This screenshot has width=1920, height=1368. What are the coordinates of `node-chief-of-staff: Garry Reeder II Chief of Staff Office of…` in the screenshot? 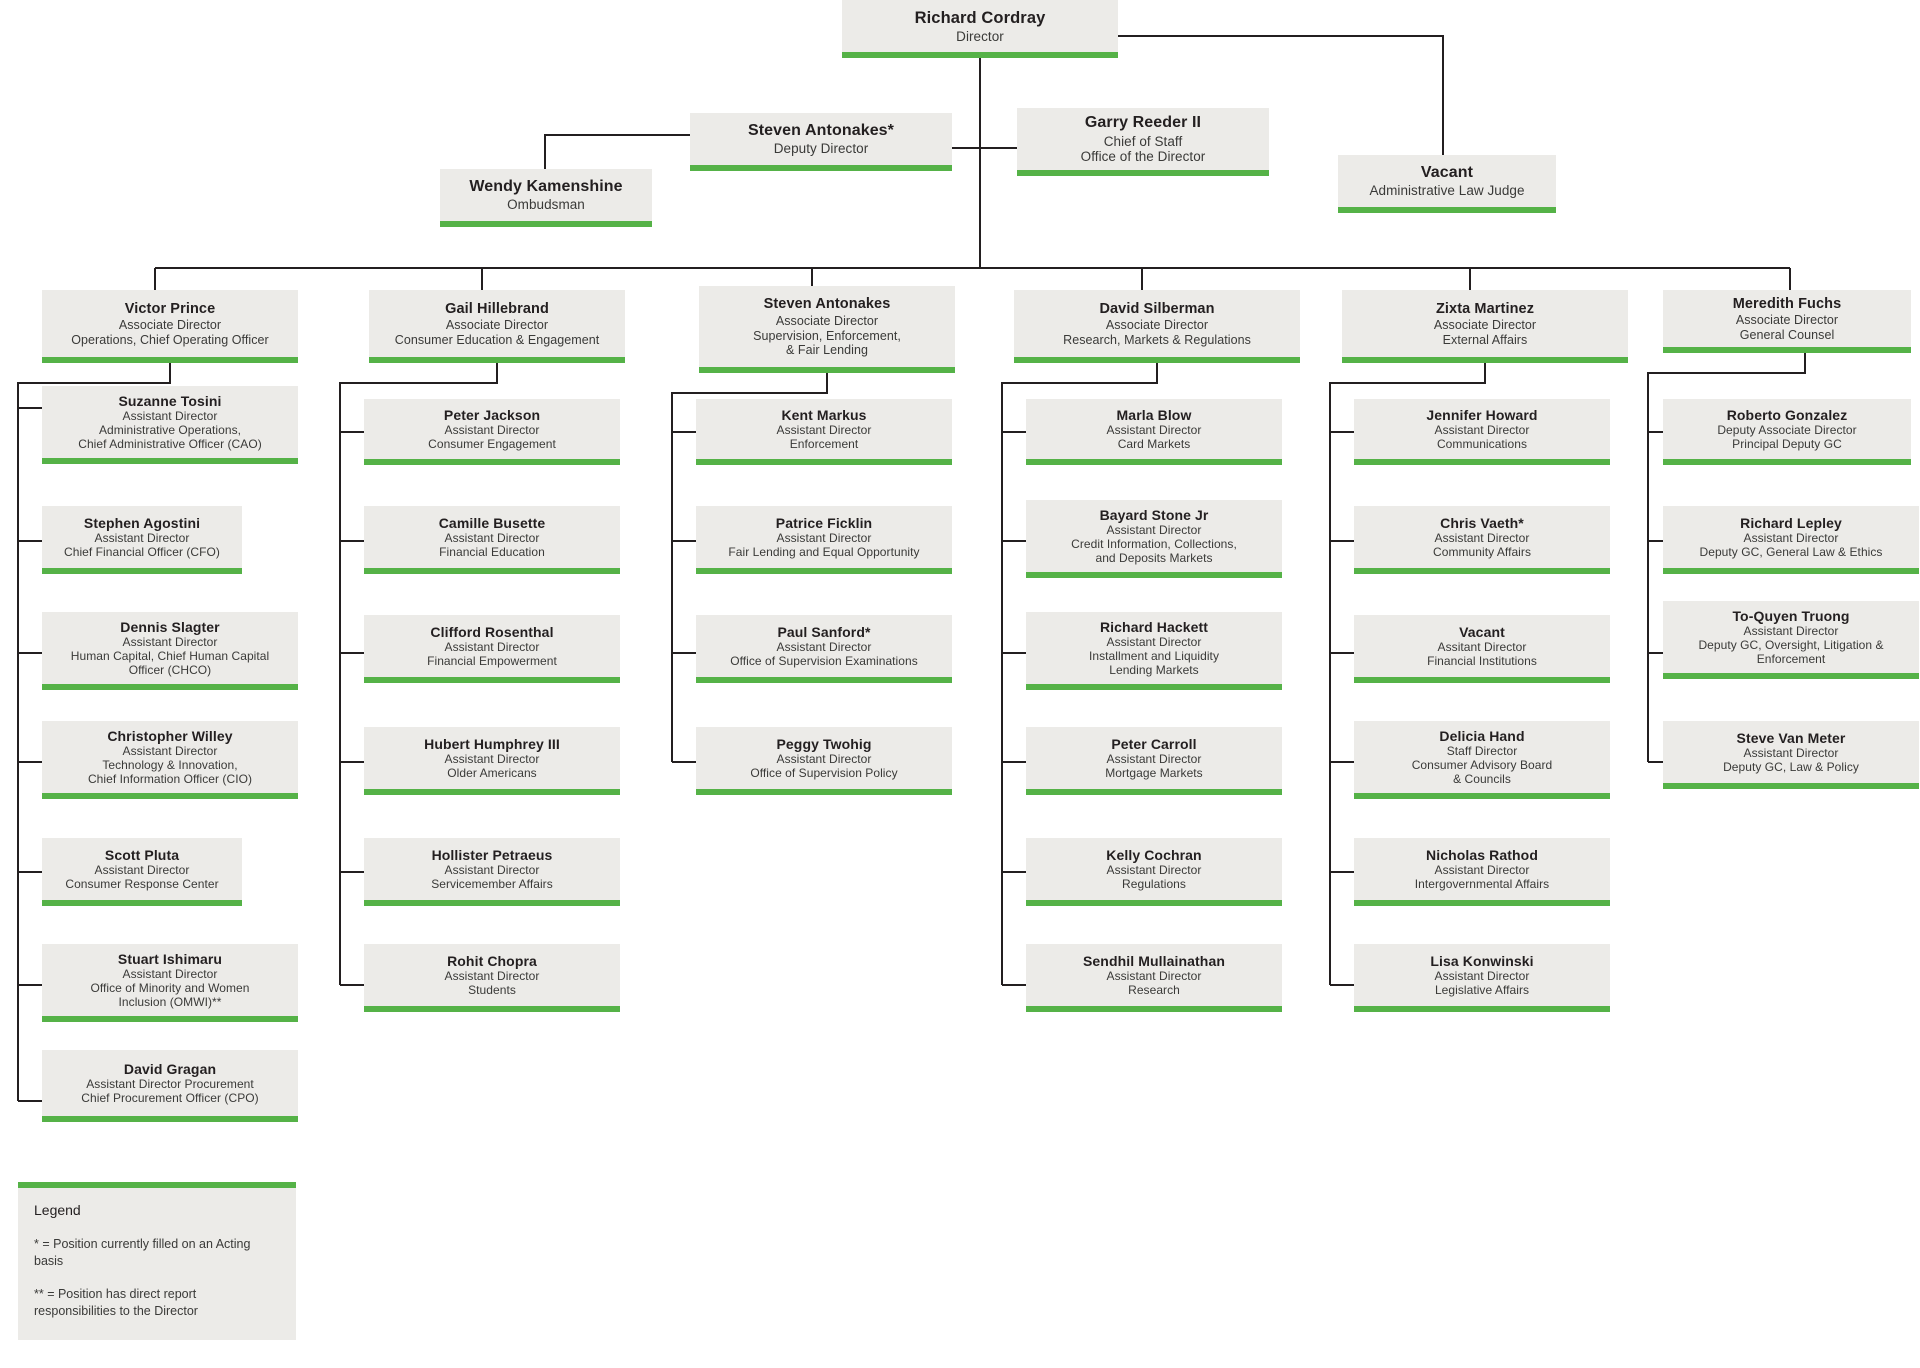 It's located at (1143, 142).